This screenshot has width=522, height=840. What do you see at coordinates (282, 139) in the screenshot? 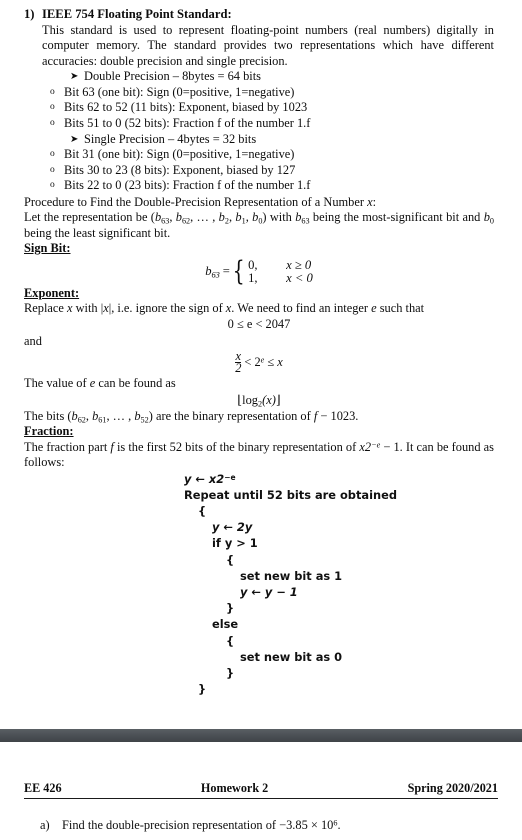
I see `list-item-single-precision: ➤ Single Precision – 4bytes = 32 bits` at bounding box center [282, 139].